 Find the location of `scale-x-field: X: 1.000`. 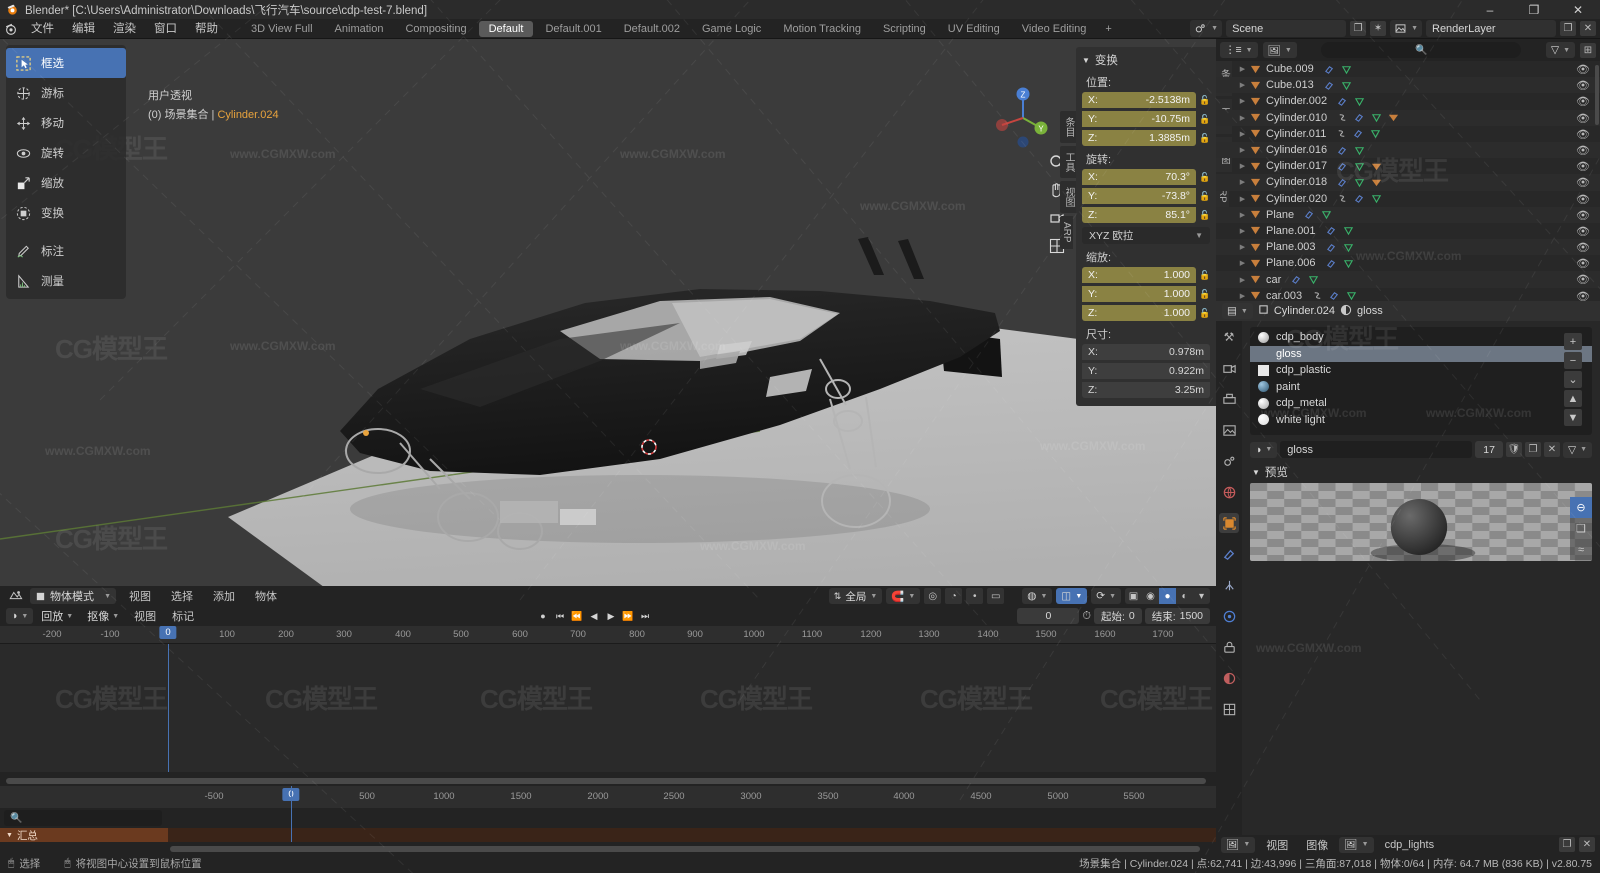

scale-x-field: X: 1.000 is located at coordinates (1139, 275).